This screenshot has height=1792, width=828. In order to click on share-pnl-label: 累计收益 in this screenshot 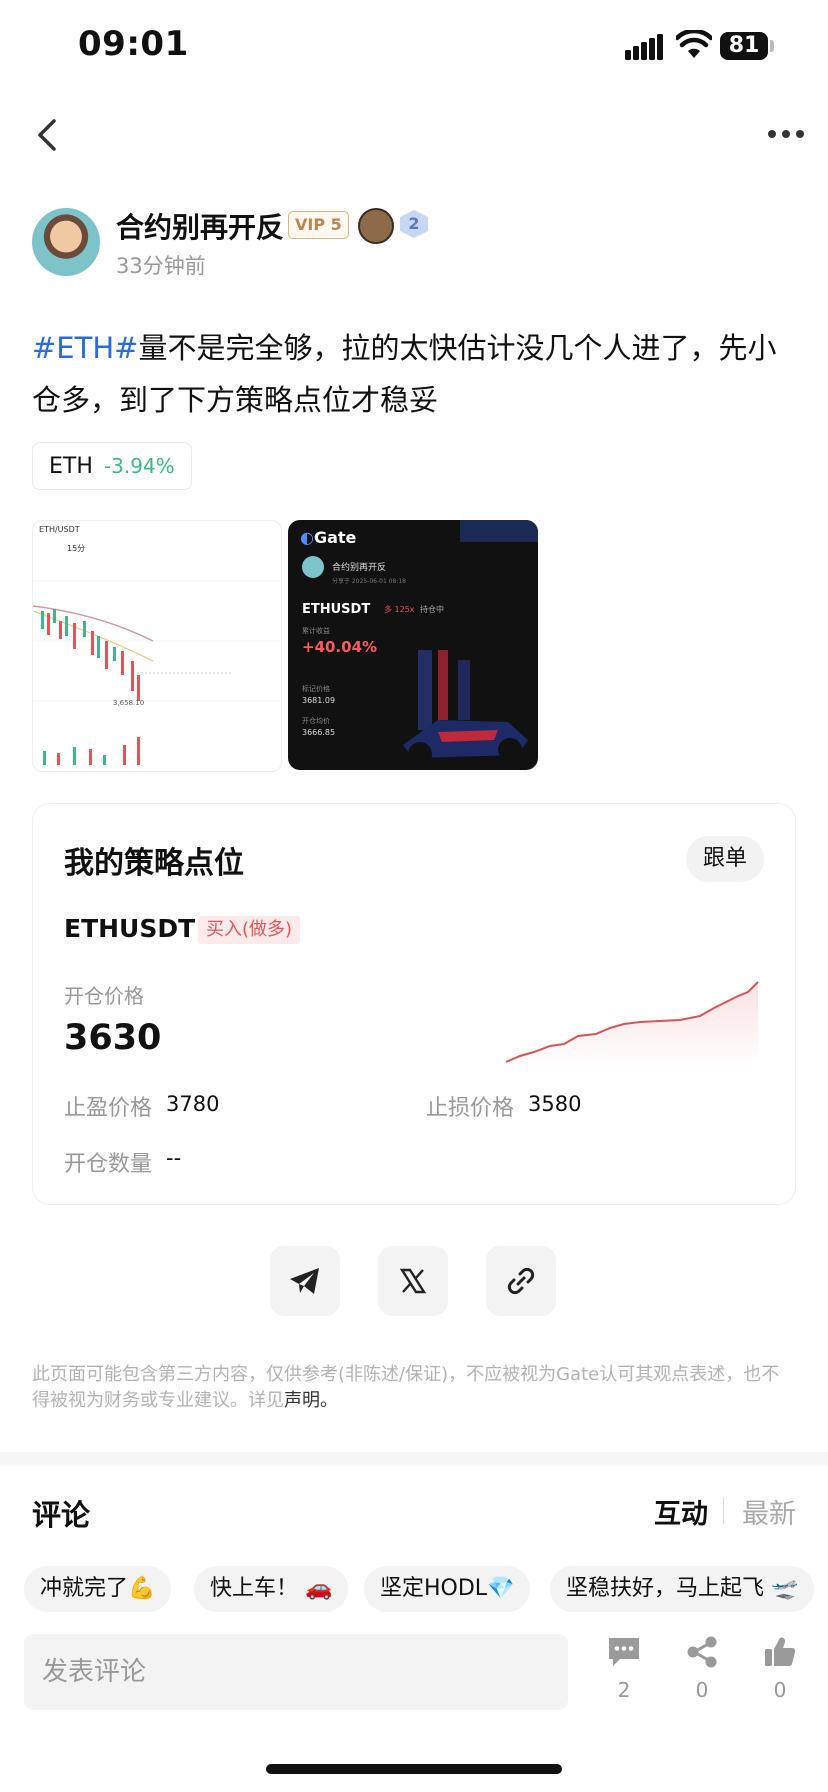, I will do `click(316, 631)`.